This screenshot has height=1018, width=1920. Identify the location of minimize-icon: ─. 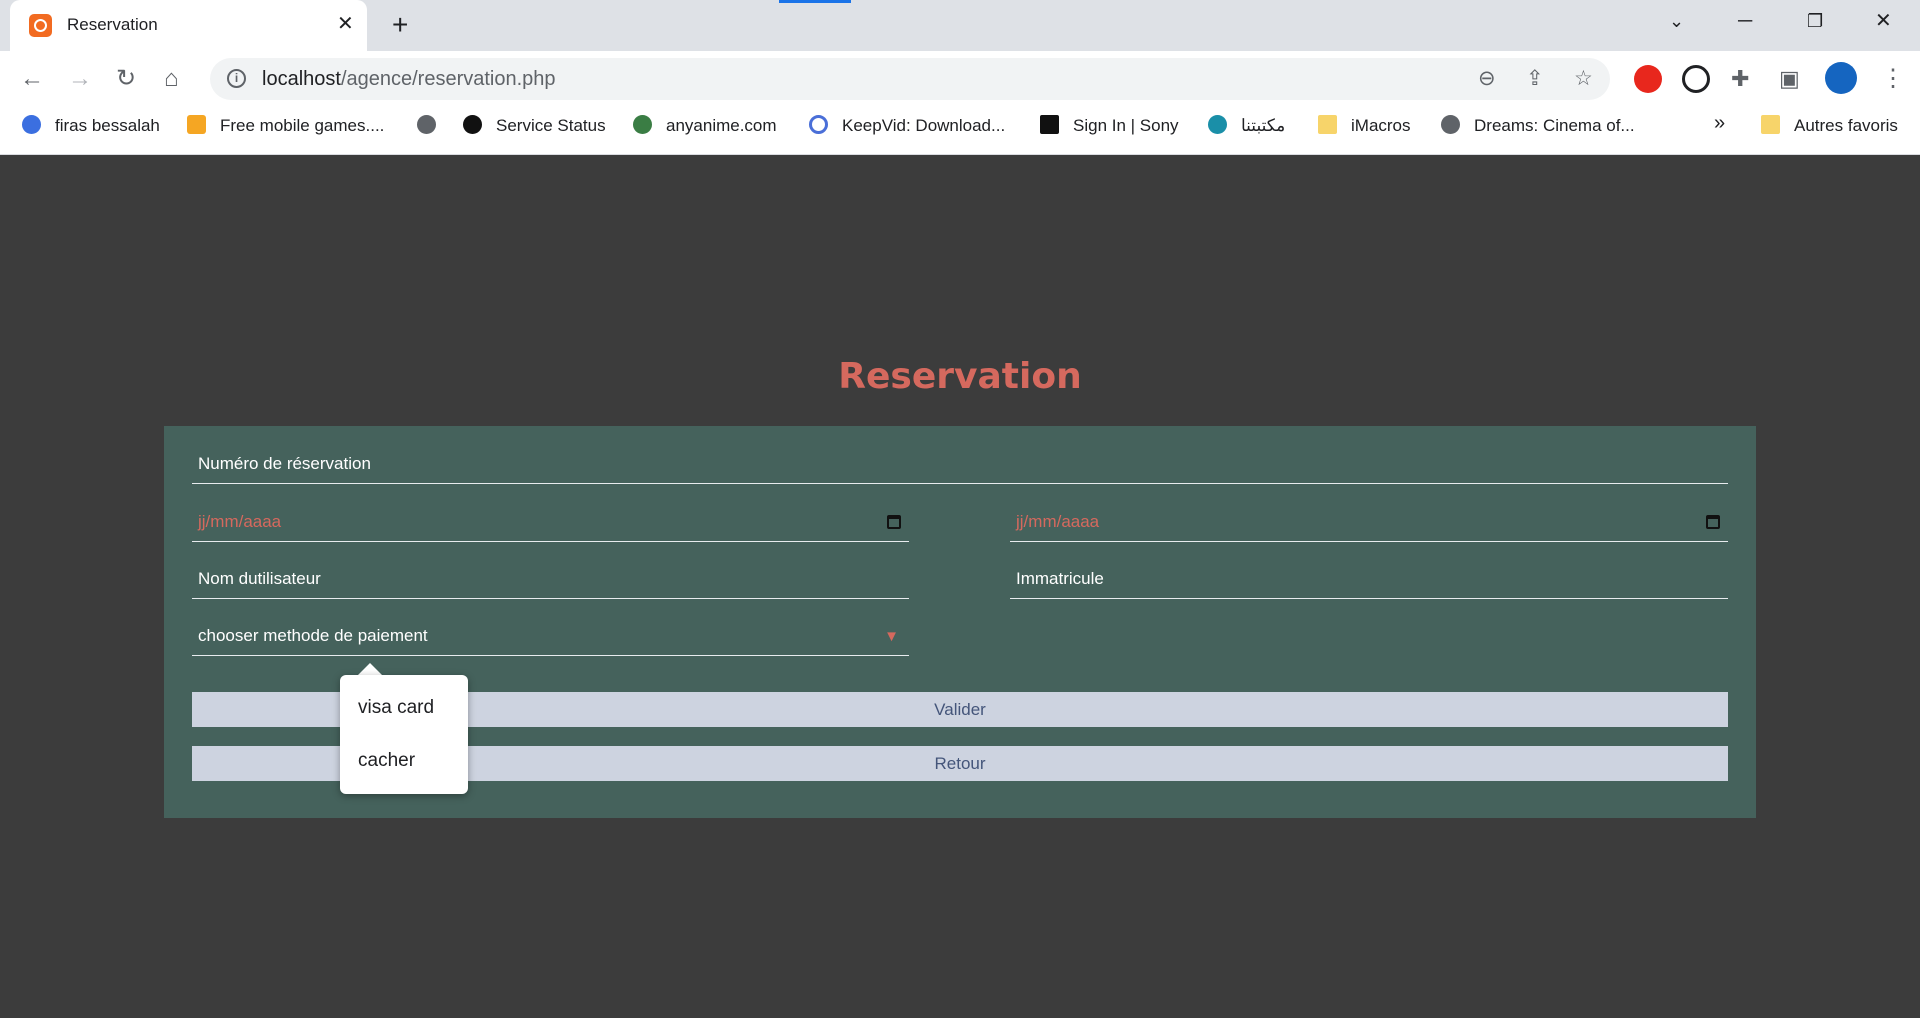
(1745, 21).